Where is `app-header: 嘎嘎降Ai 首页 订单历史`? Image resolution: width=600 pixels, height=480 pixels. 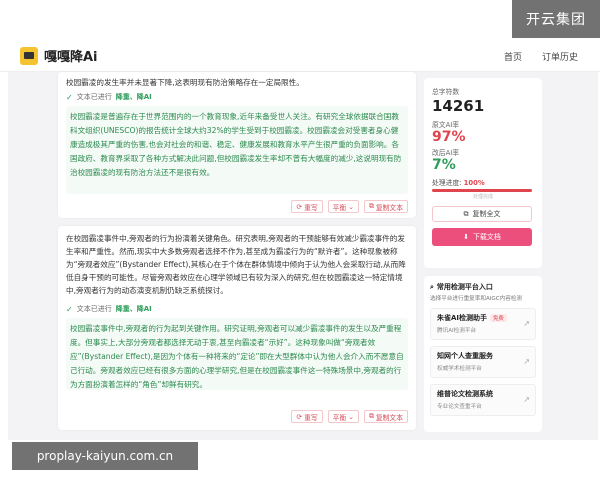
app-header: 嘎嘎降Ai 首页 订单历史 is located at coordinates (300, 55).